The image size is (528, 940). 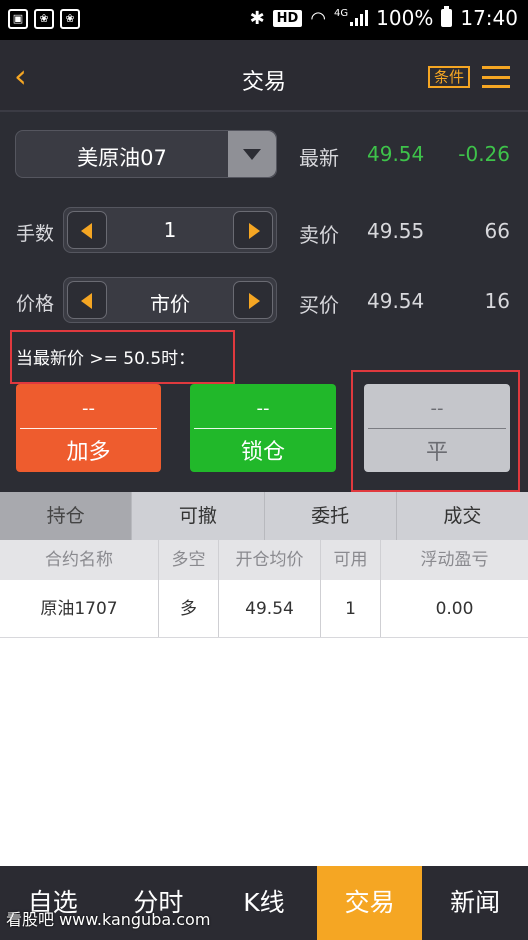 I want to click on highlight-box-close, so click(x=435, y=431).